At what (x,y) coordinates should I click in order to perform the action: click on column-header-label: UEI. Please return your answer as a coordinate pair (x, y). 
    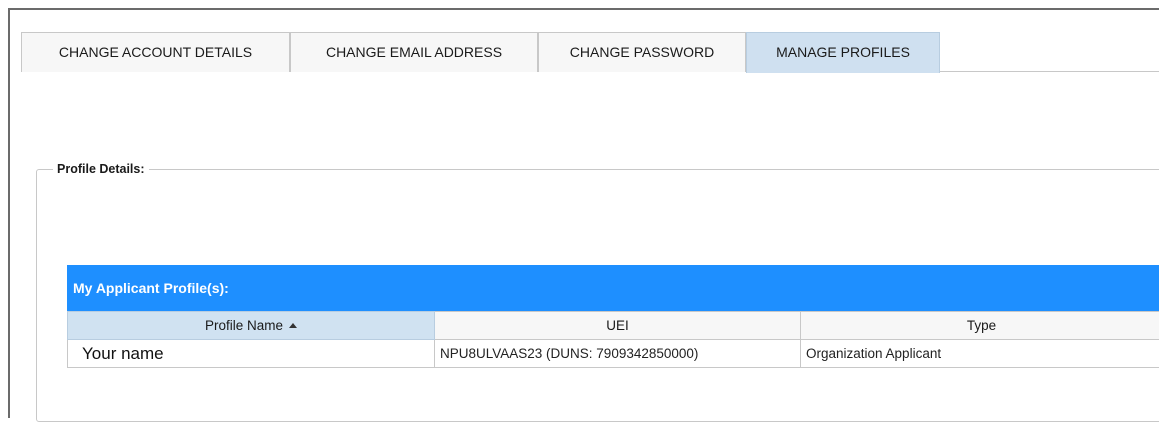
    Looking at the image, I should click on (617, 325).